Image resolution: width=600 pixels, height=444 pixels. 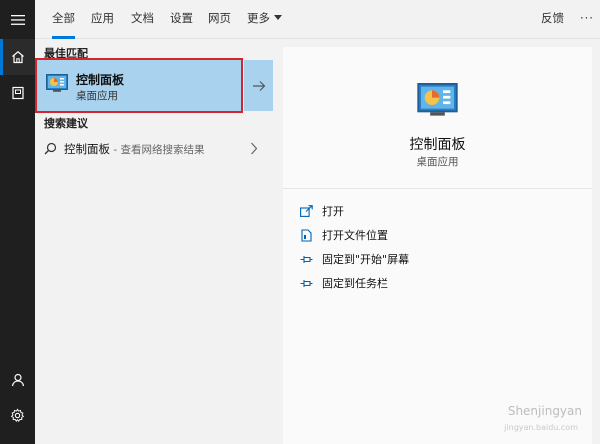 I want to click on suggestion-text: 控制面板 - 查看网络搜索结果, so click(x=134, y=149).